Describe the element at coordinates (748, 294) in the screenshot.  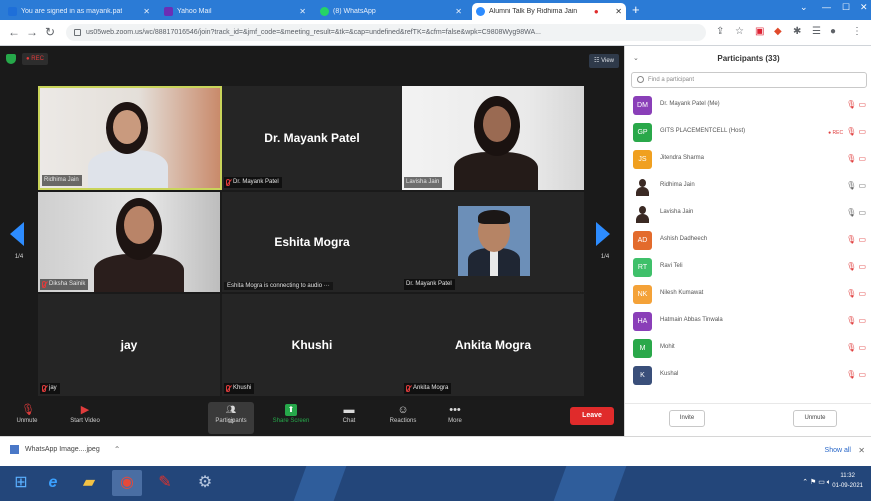
I see `participant-row: NK Nilesh Kumawat 🎙︎ ▭` at that location.